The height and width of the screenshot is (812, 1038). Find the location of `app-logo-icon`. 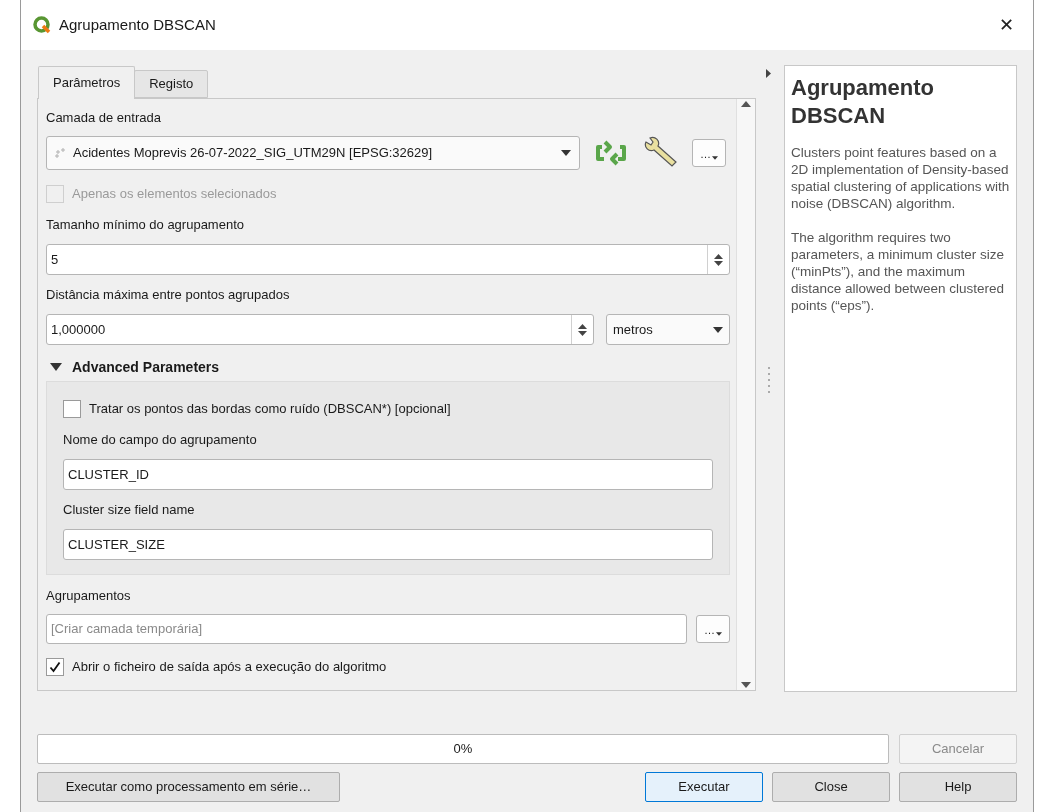

app-logo-icon is located at coordinates (42, 25).